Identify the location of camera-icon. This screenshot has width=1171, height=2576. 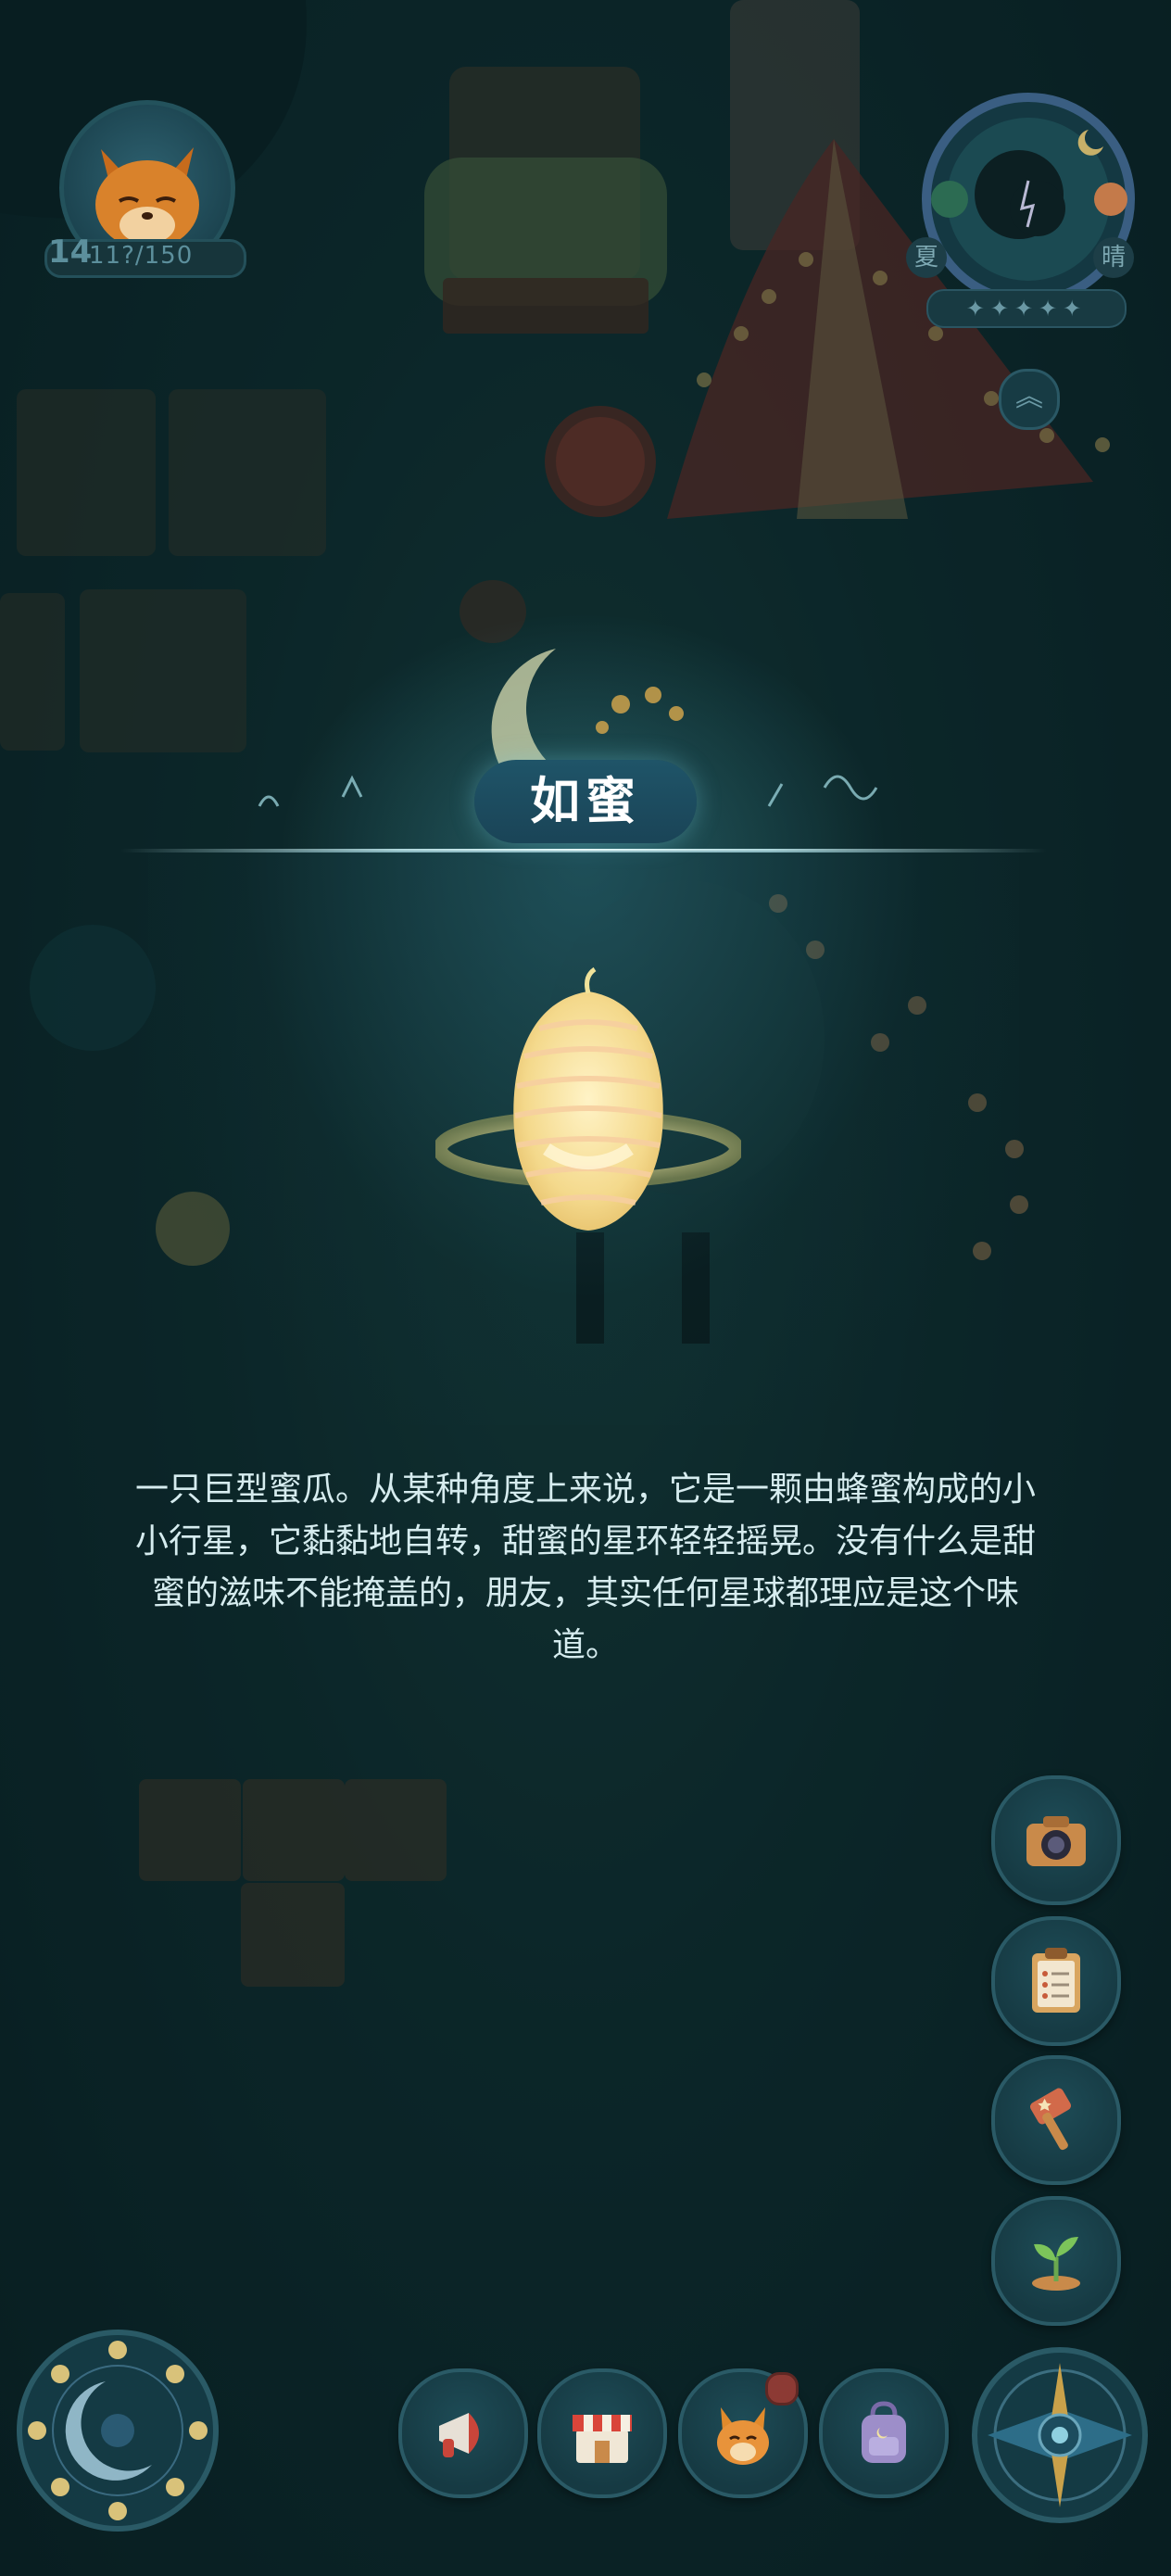
(1056, 1841).